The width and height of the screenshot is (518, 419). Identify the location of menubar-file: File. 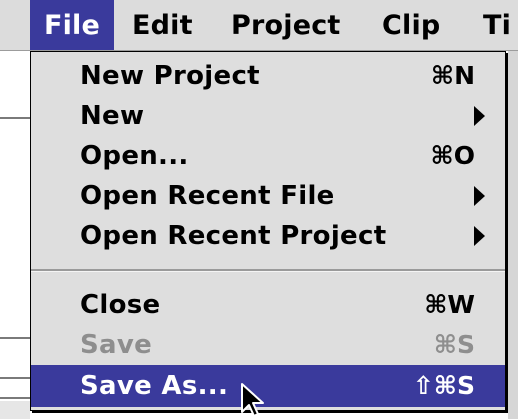
(72, 25).